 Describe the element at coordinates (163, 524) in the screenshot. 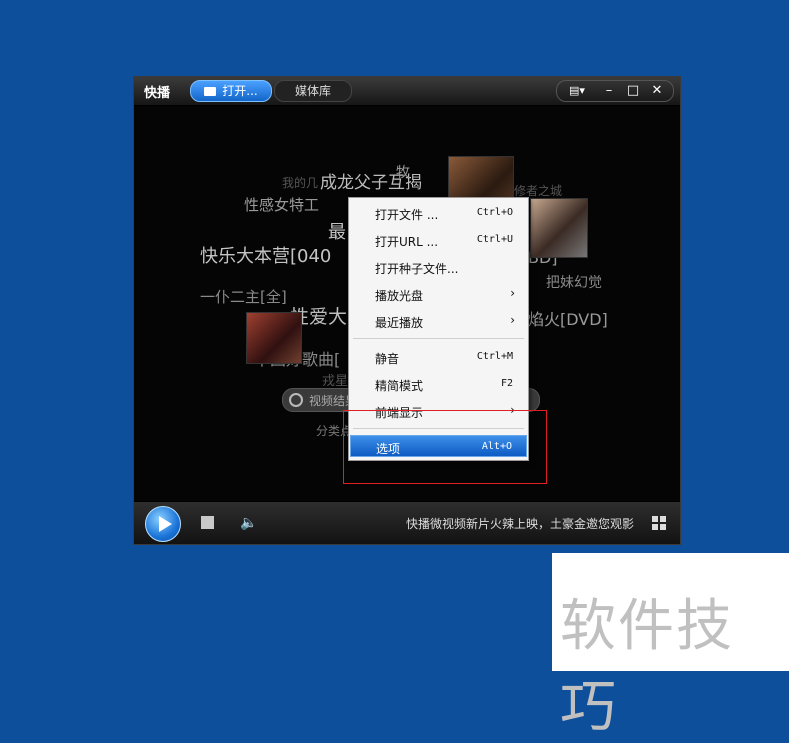

I see `play-button` at that location.